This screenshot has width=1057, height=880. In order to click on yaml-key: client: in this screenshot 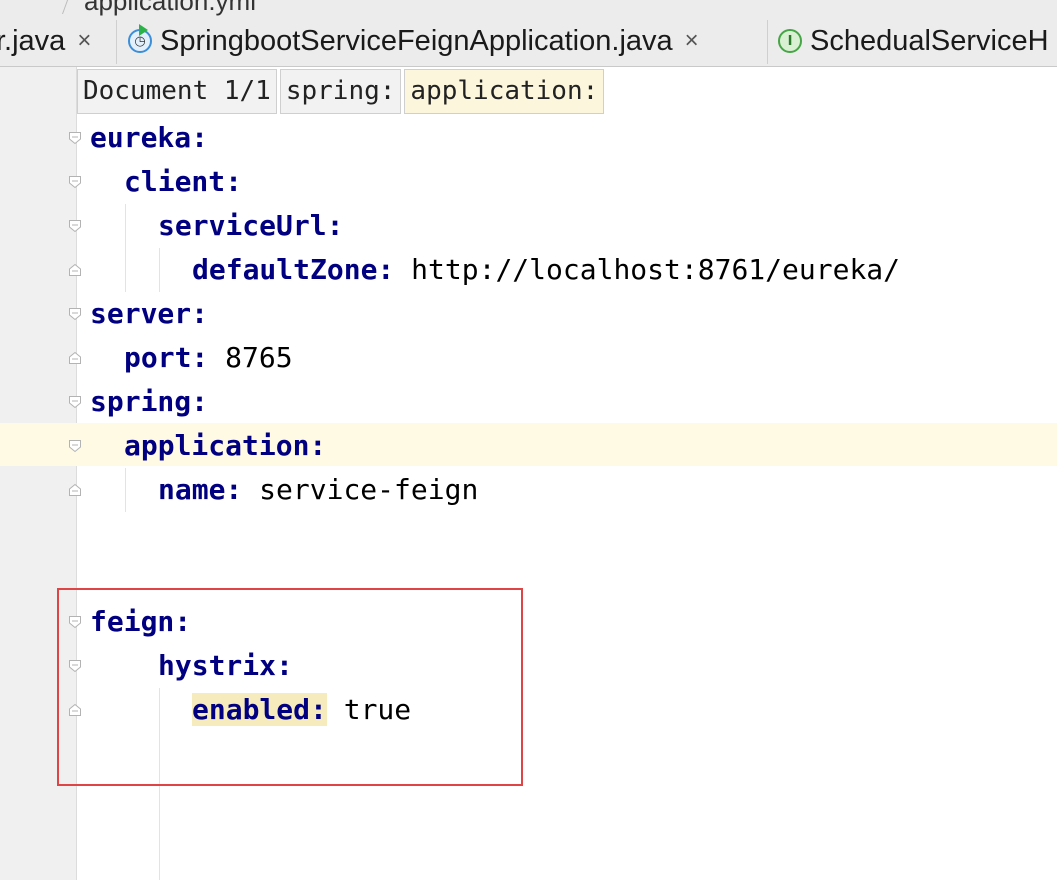, I will do `click(183, 181)`.